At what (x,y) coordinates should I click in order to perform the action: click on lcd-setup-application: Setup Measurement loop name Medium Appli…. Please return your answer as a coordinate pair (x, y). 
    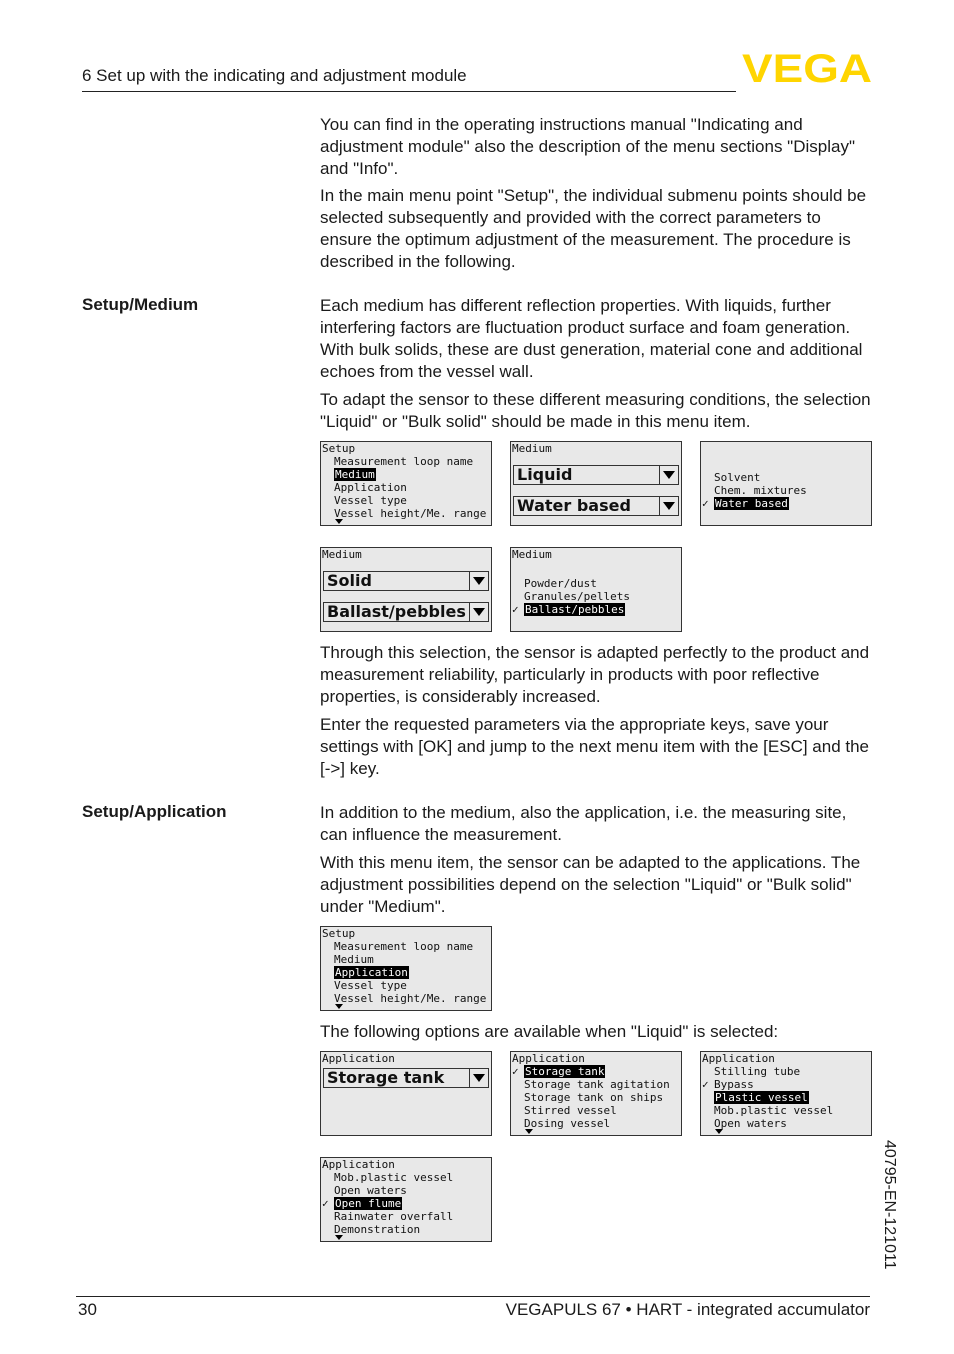
    Looking at the image, I should click on (406, 968).